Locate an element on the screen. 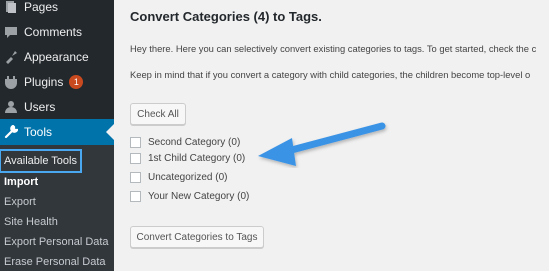 This screenshot has height=271, width=549. annotation-arrow-icon is located at coordinates (322, 144).